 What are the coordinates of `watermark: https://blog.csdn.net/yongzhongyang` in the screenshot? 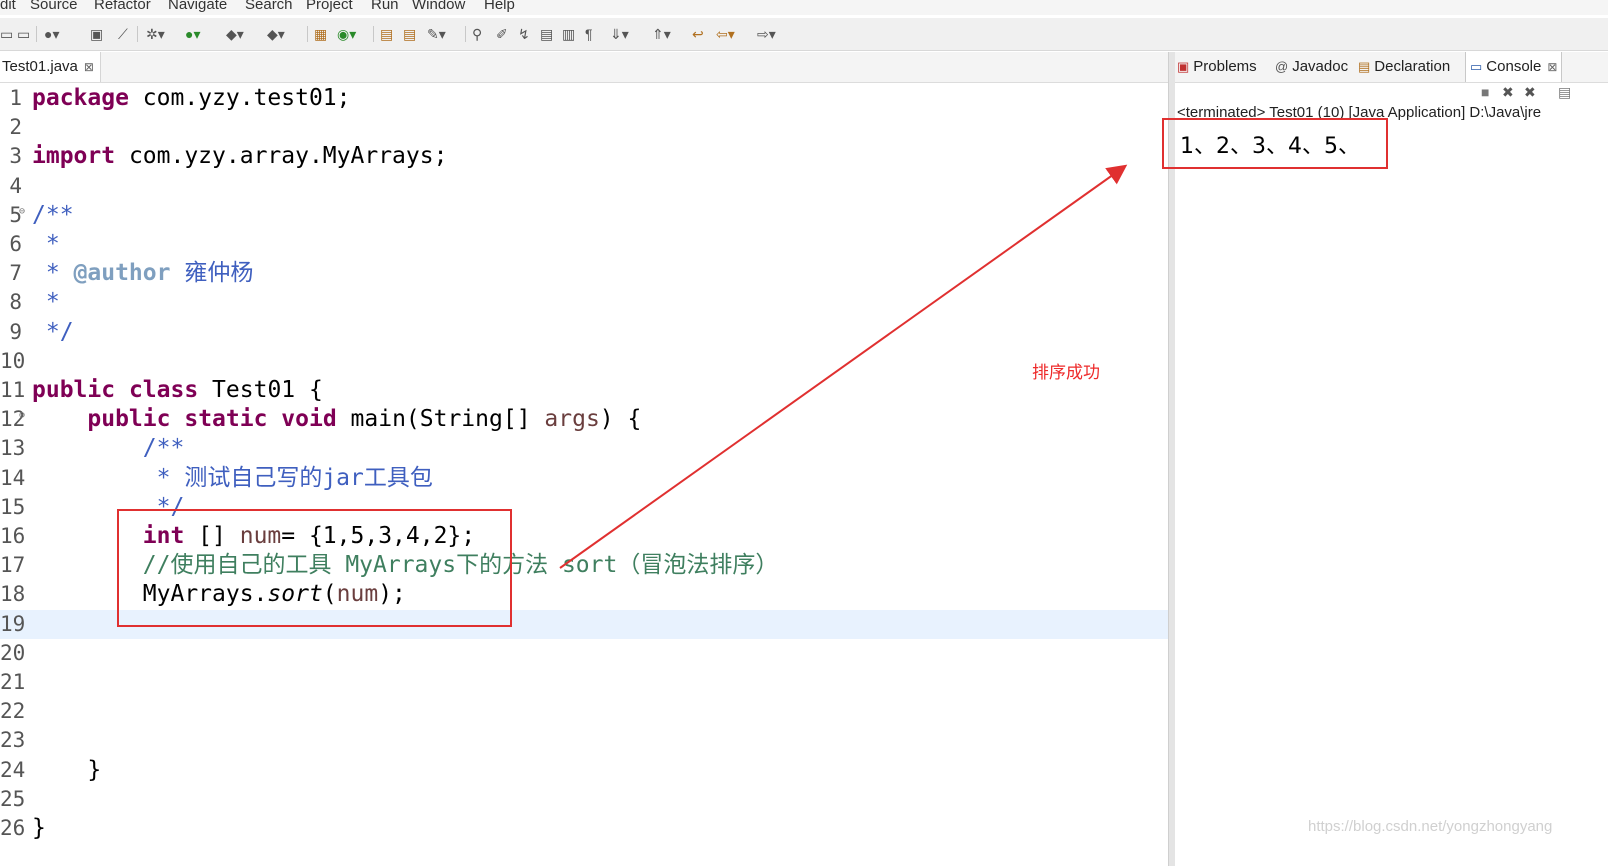 It's located at (1430, 826).